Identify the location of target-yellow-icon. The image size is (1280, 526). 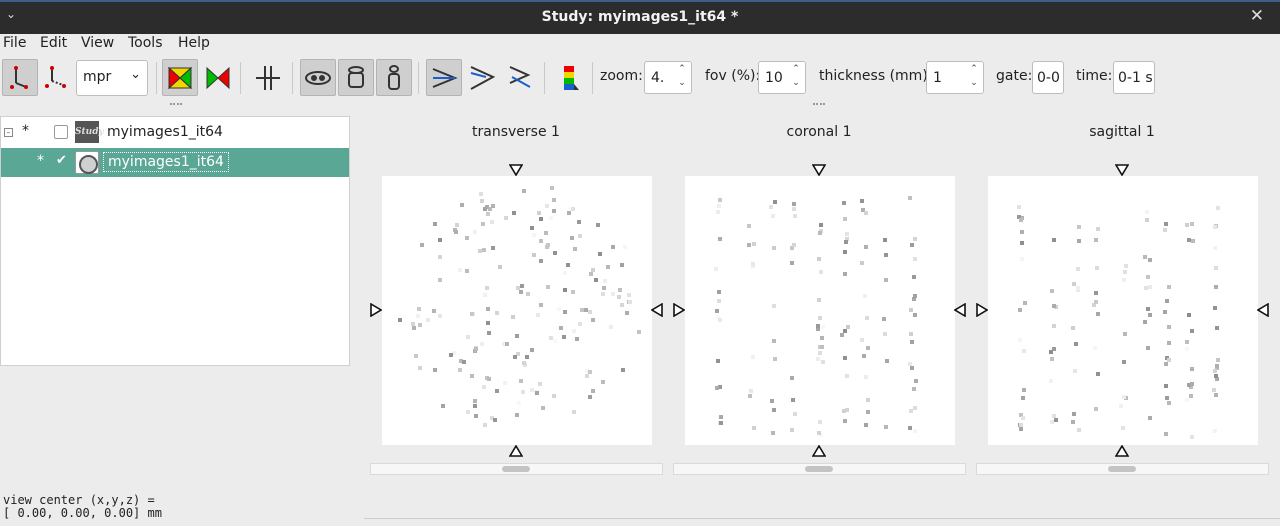
(180, 77).